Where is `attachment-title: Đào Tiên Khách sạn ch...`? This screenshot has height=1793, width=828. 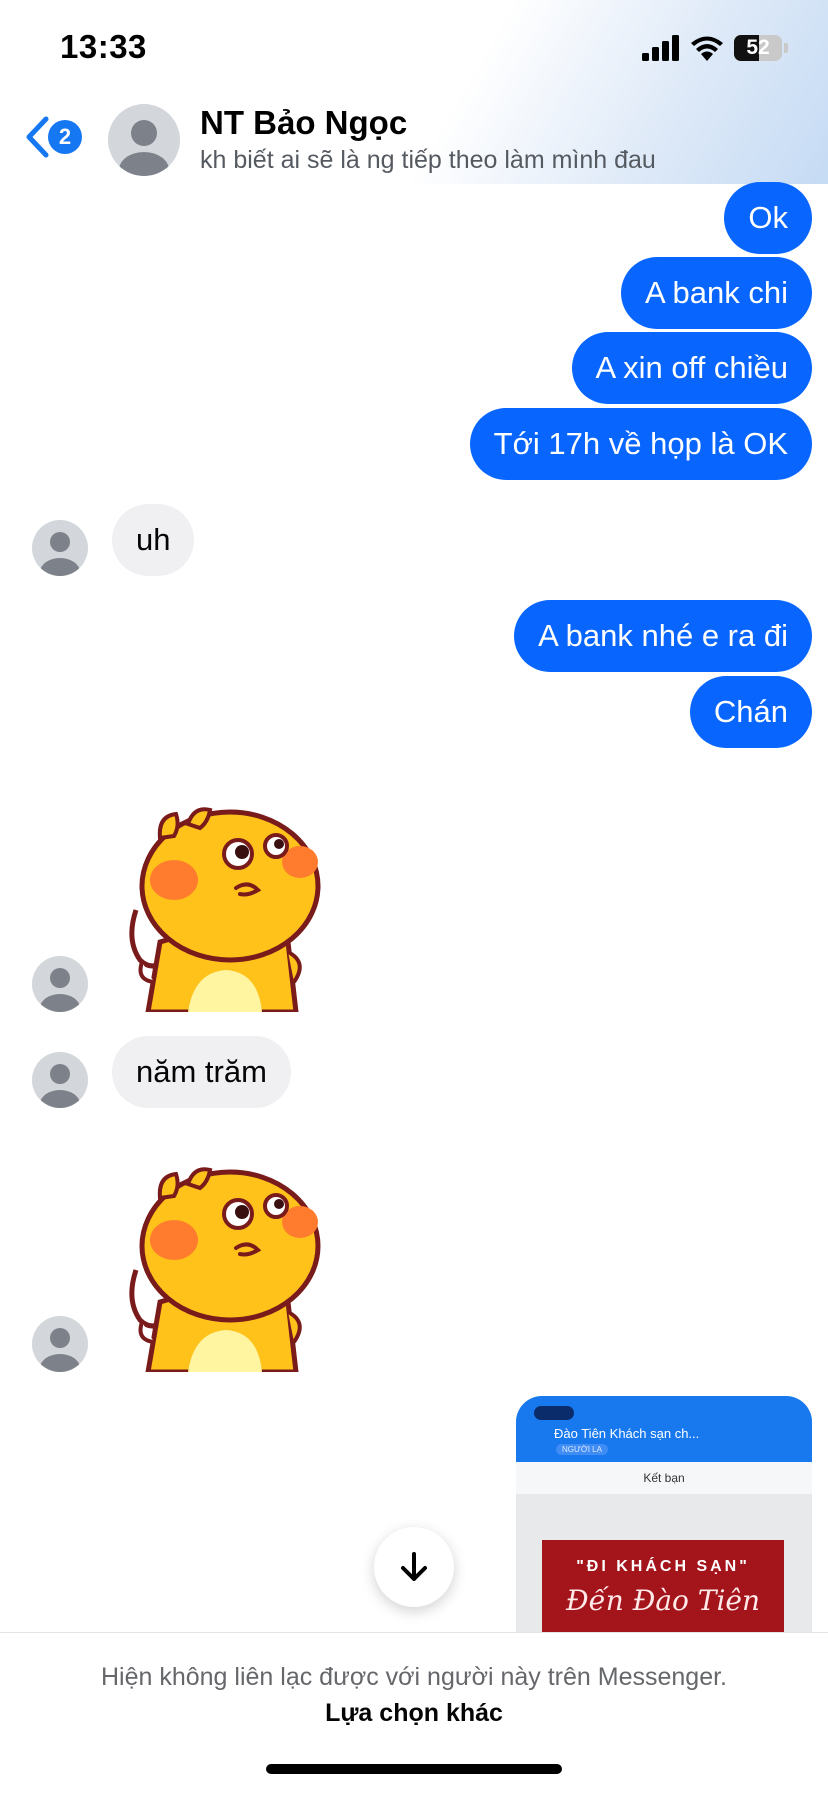
attachment-title: Đào Tiên Khách sạn ch... is located at coordinates (627, 1433).